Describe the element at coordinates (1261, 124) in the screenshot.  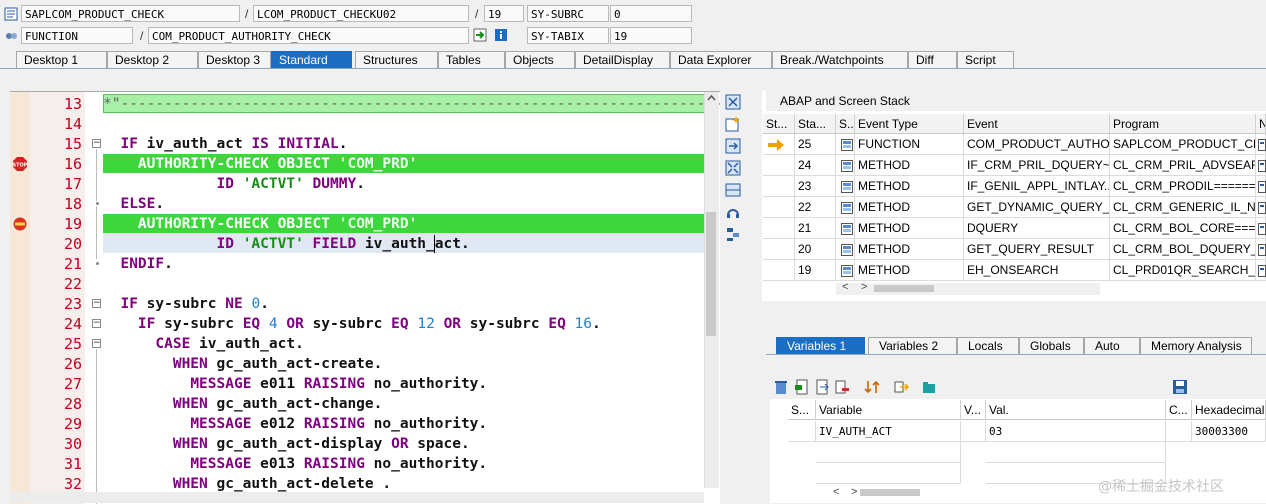
I see `stack-col-n: N` at that location.